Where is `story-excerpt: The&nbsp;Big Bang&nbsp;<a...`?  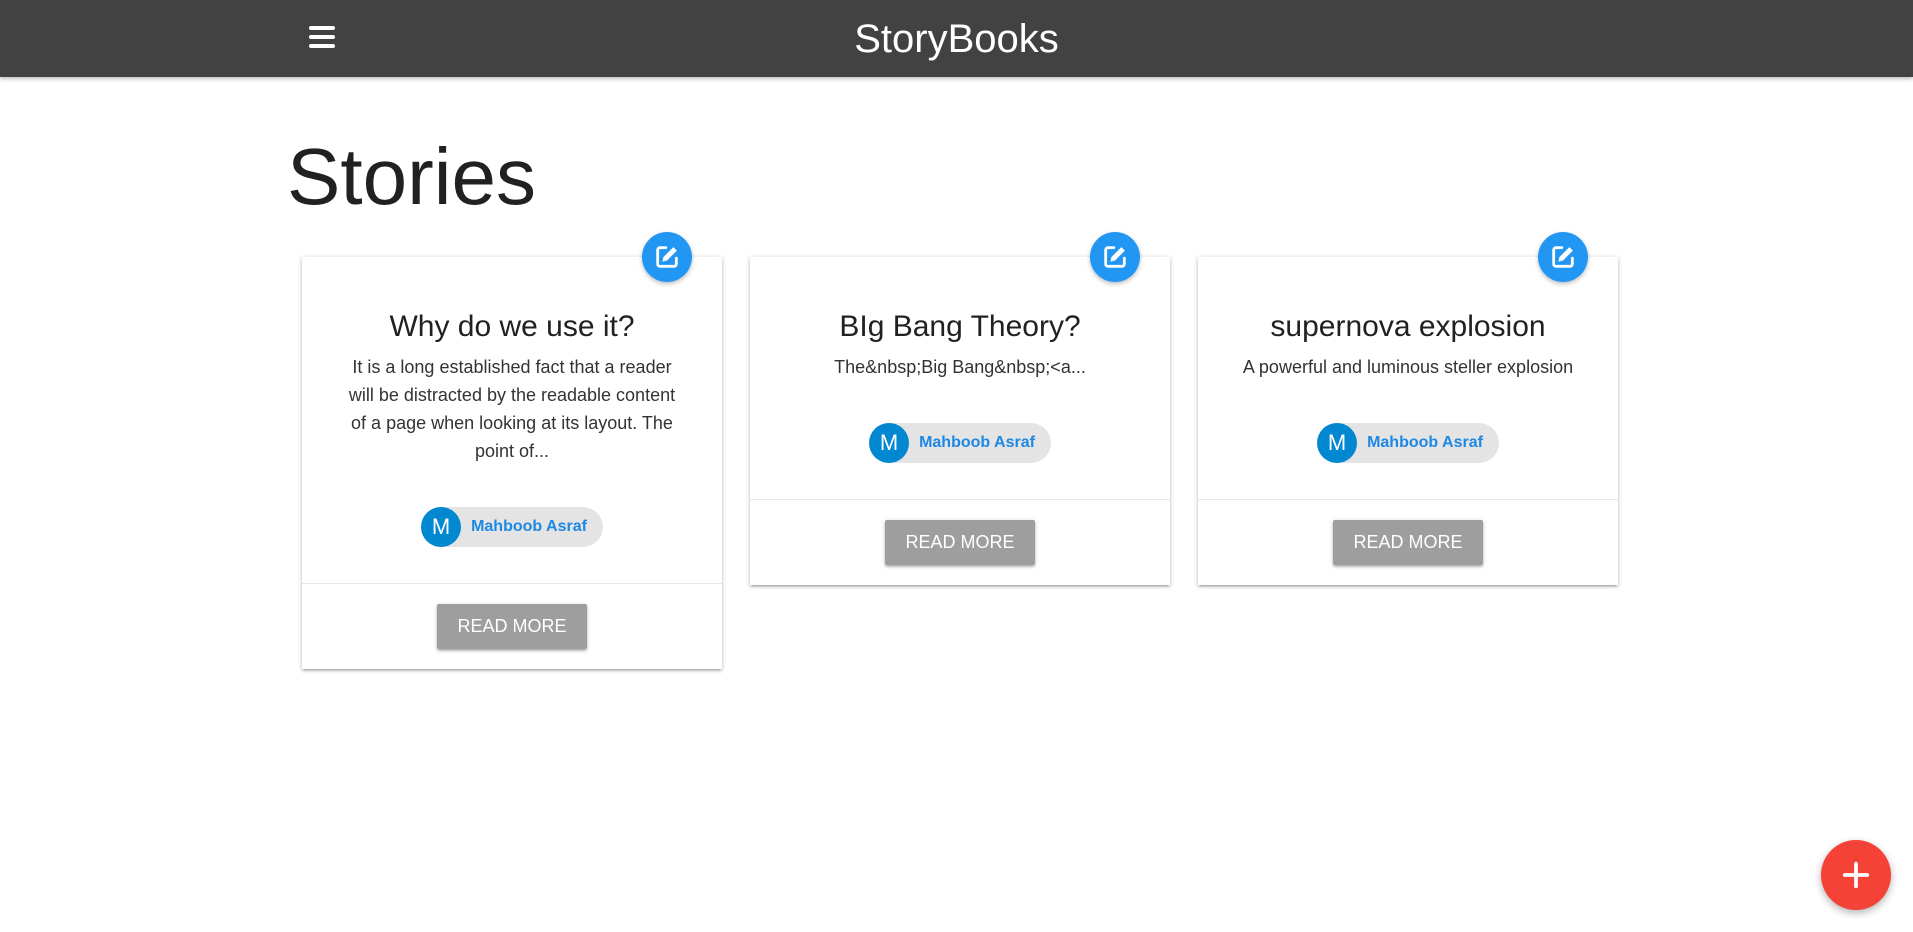 story-excerpt: The&nbsp;Big Bang&nbsp;<a... is located at coordinates (960, 367).